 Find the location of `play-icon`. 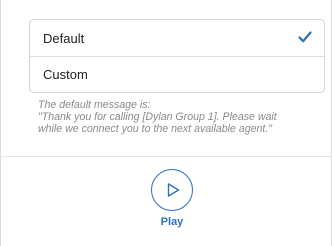

play-icon is located at coordinates (173, 190).